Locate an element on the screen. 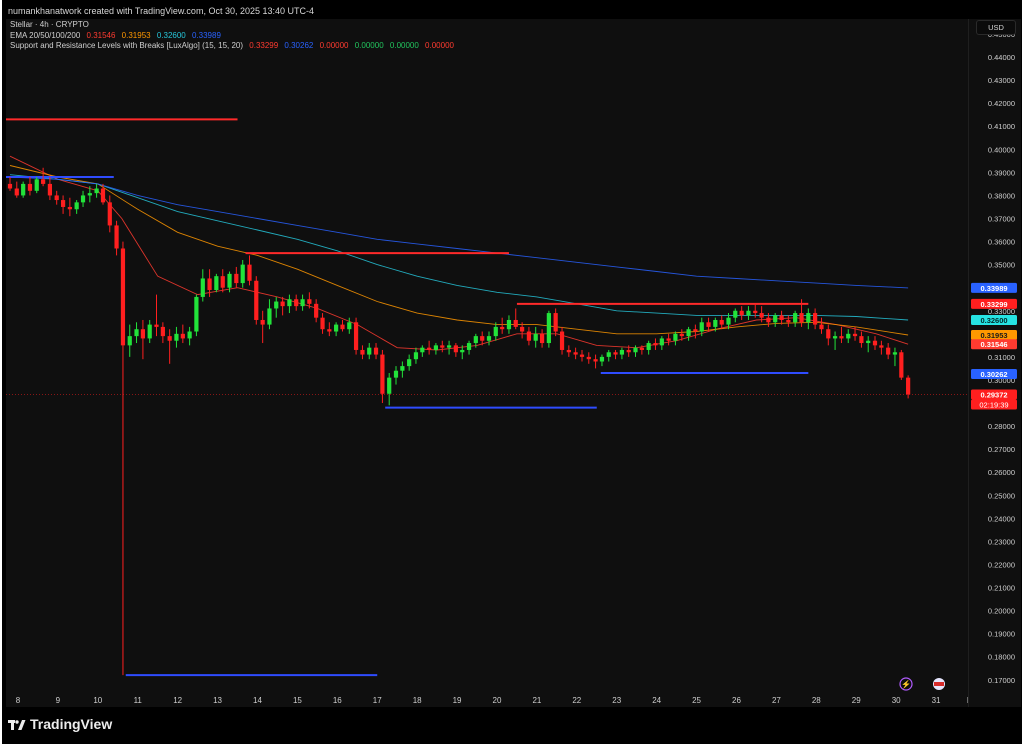  ema20-value: 0.31546 is located at coordinates (101, 35).